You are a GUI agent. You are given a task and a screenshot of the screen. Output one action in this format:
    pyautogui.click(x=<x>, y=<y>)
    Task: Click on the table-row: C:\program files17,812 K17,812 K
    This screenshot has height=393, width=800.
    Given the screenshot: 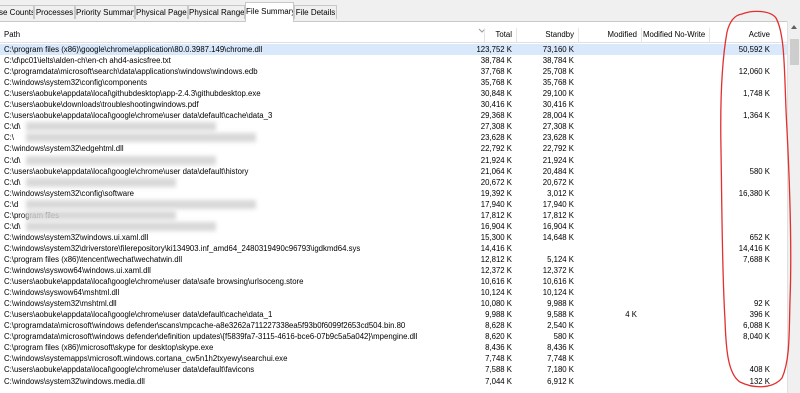 What is the action you would take?
    pyautogui.click(x=393, y=215)
    